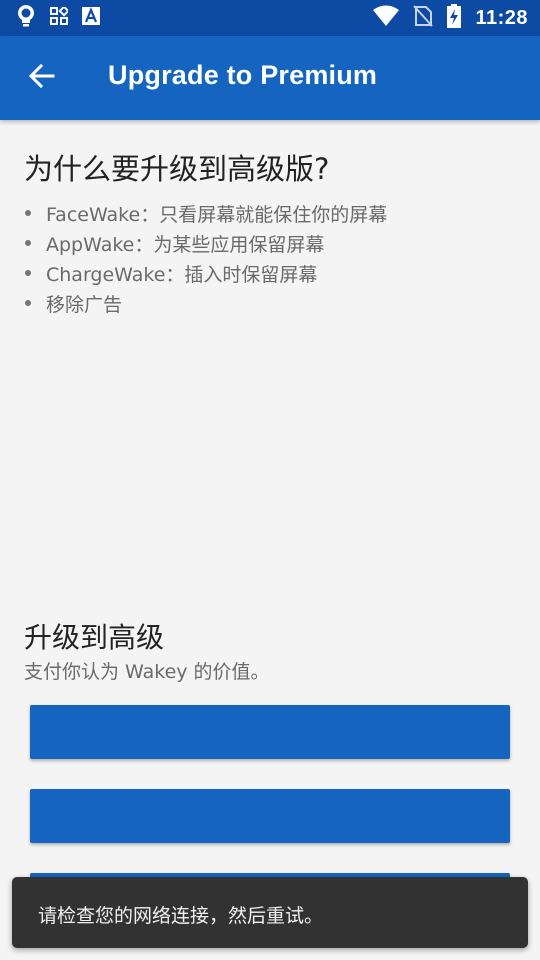 The image size is (540, 960). Describe the element at coordinates (94, 637) in the screenshot. I see `upgrade-heading: 升级到高级` at that location.